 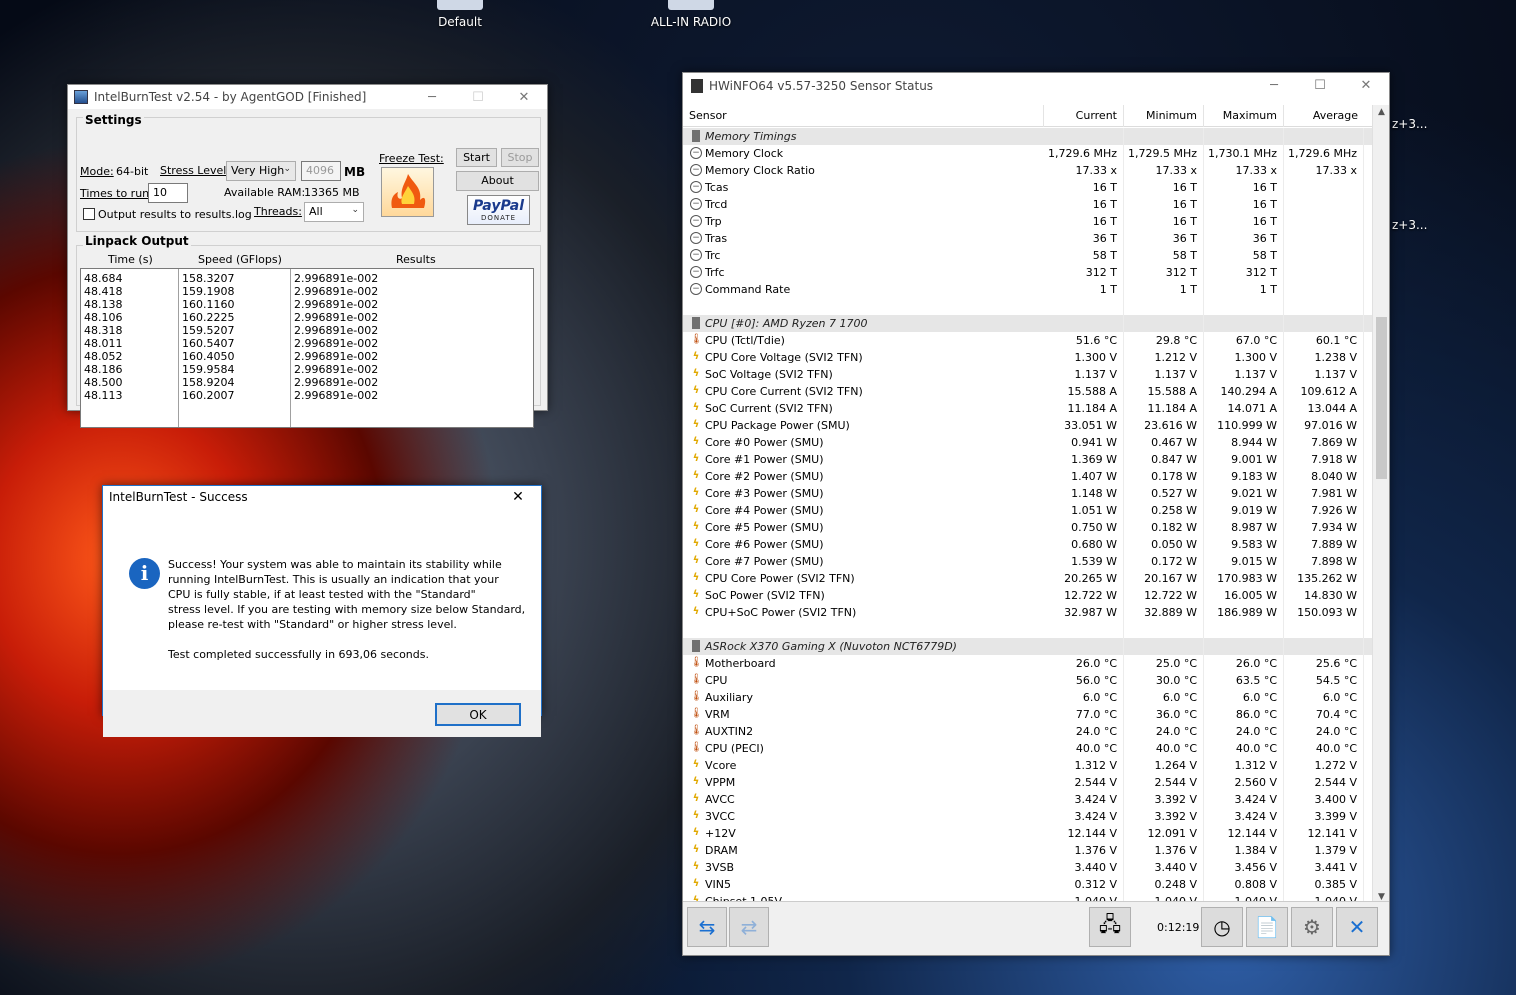 I want to click on dialog-title: IntelBurnTest - Success, so click(x=178, y=497).